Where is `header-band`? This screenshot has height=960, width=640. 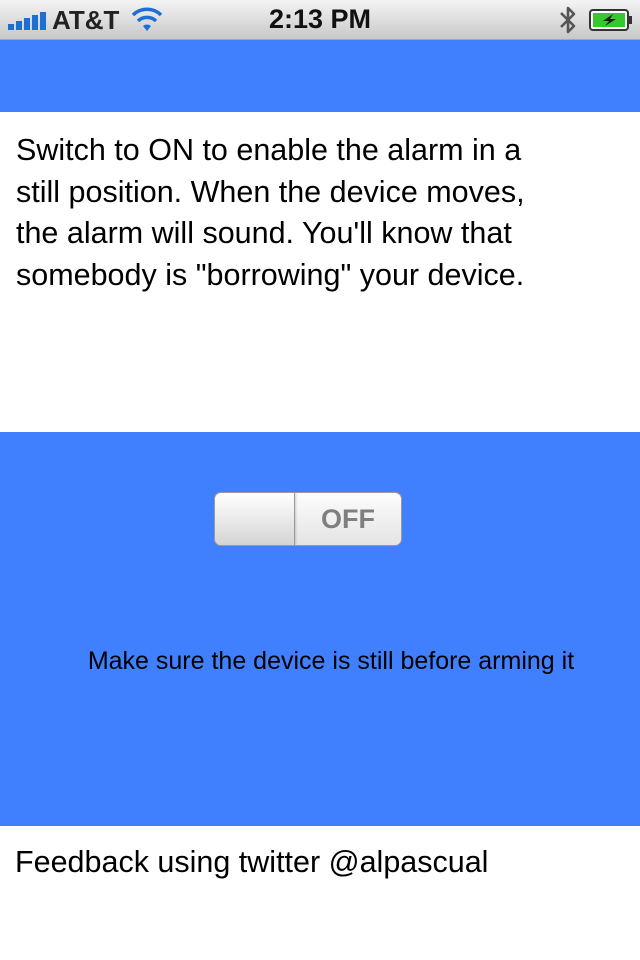 header-band is located at coordinates (320, 76).